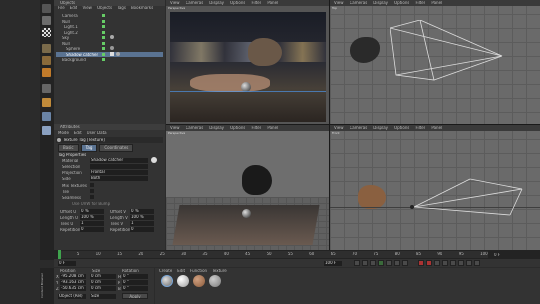 The height and width of the screenshot is (304, 540). Describe the element at coordinates (112, 48) in the screenshot. I see `material-tag-icon` at that location.